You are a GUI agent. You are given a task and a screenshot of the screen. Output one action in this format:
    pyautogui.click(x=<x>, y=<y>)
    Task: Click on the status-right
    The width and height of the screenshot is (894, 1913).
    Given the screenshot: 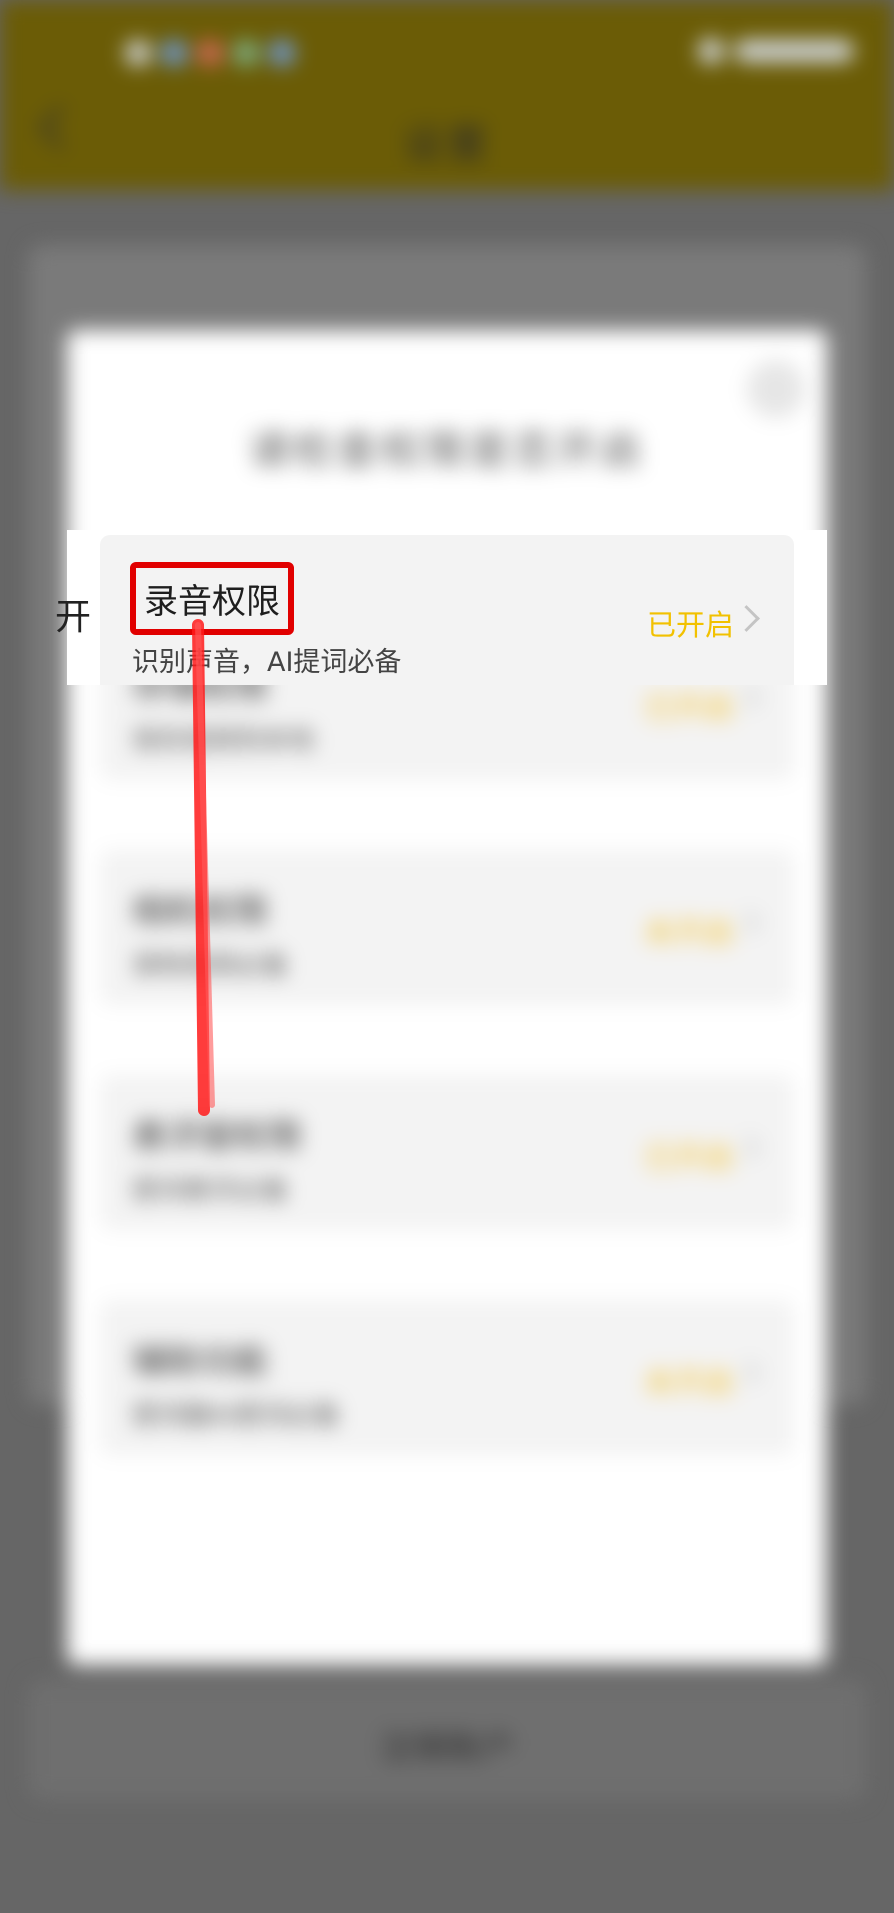 What is the action you would take?
    pyautogui.click(x=776, y=51)
    